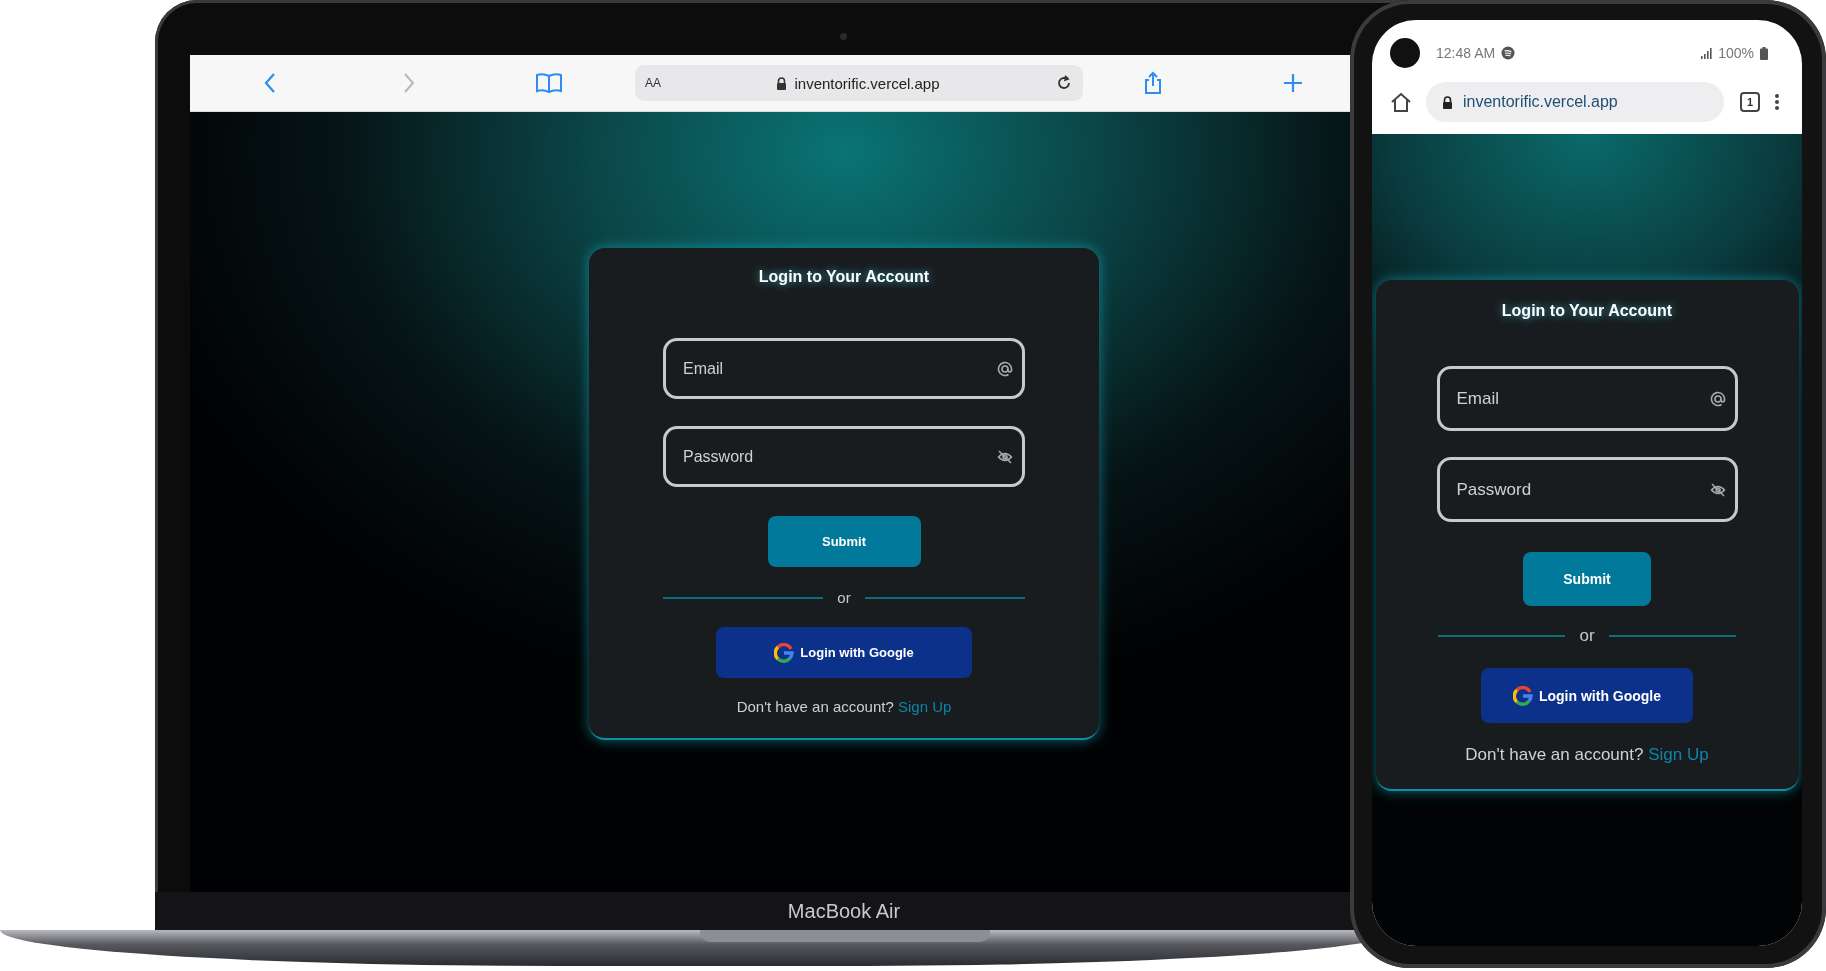 This screenshot has width=1826, height=971. What do you see at coordinates (1750, 102) in the screenshot?
I see `tab-count-button: 1` at bounding box center [1750, 102].